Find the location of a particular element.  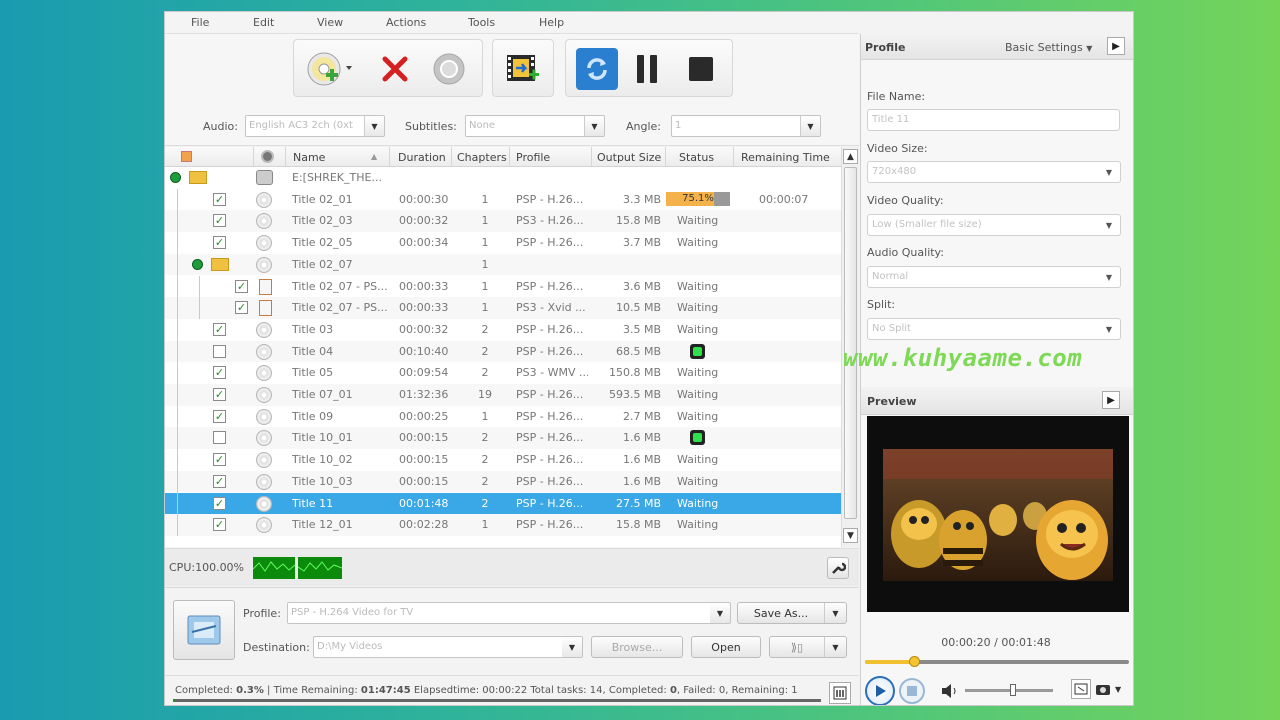

panel-expand-button: ▶ is located at coordinates (1116, 46).